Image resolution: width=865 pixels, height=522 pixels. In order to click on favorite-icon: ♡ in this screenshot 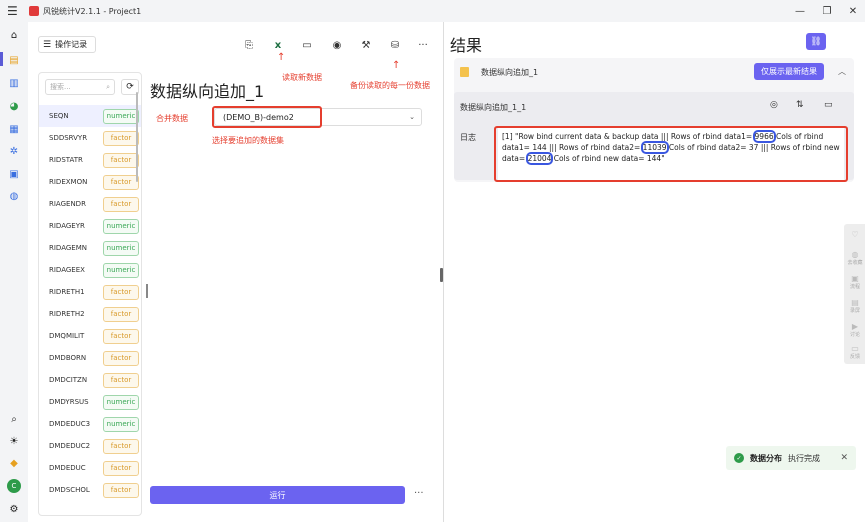, I will do `click(854, 234)`.